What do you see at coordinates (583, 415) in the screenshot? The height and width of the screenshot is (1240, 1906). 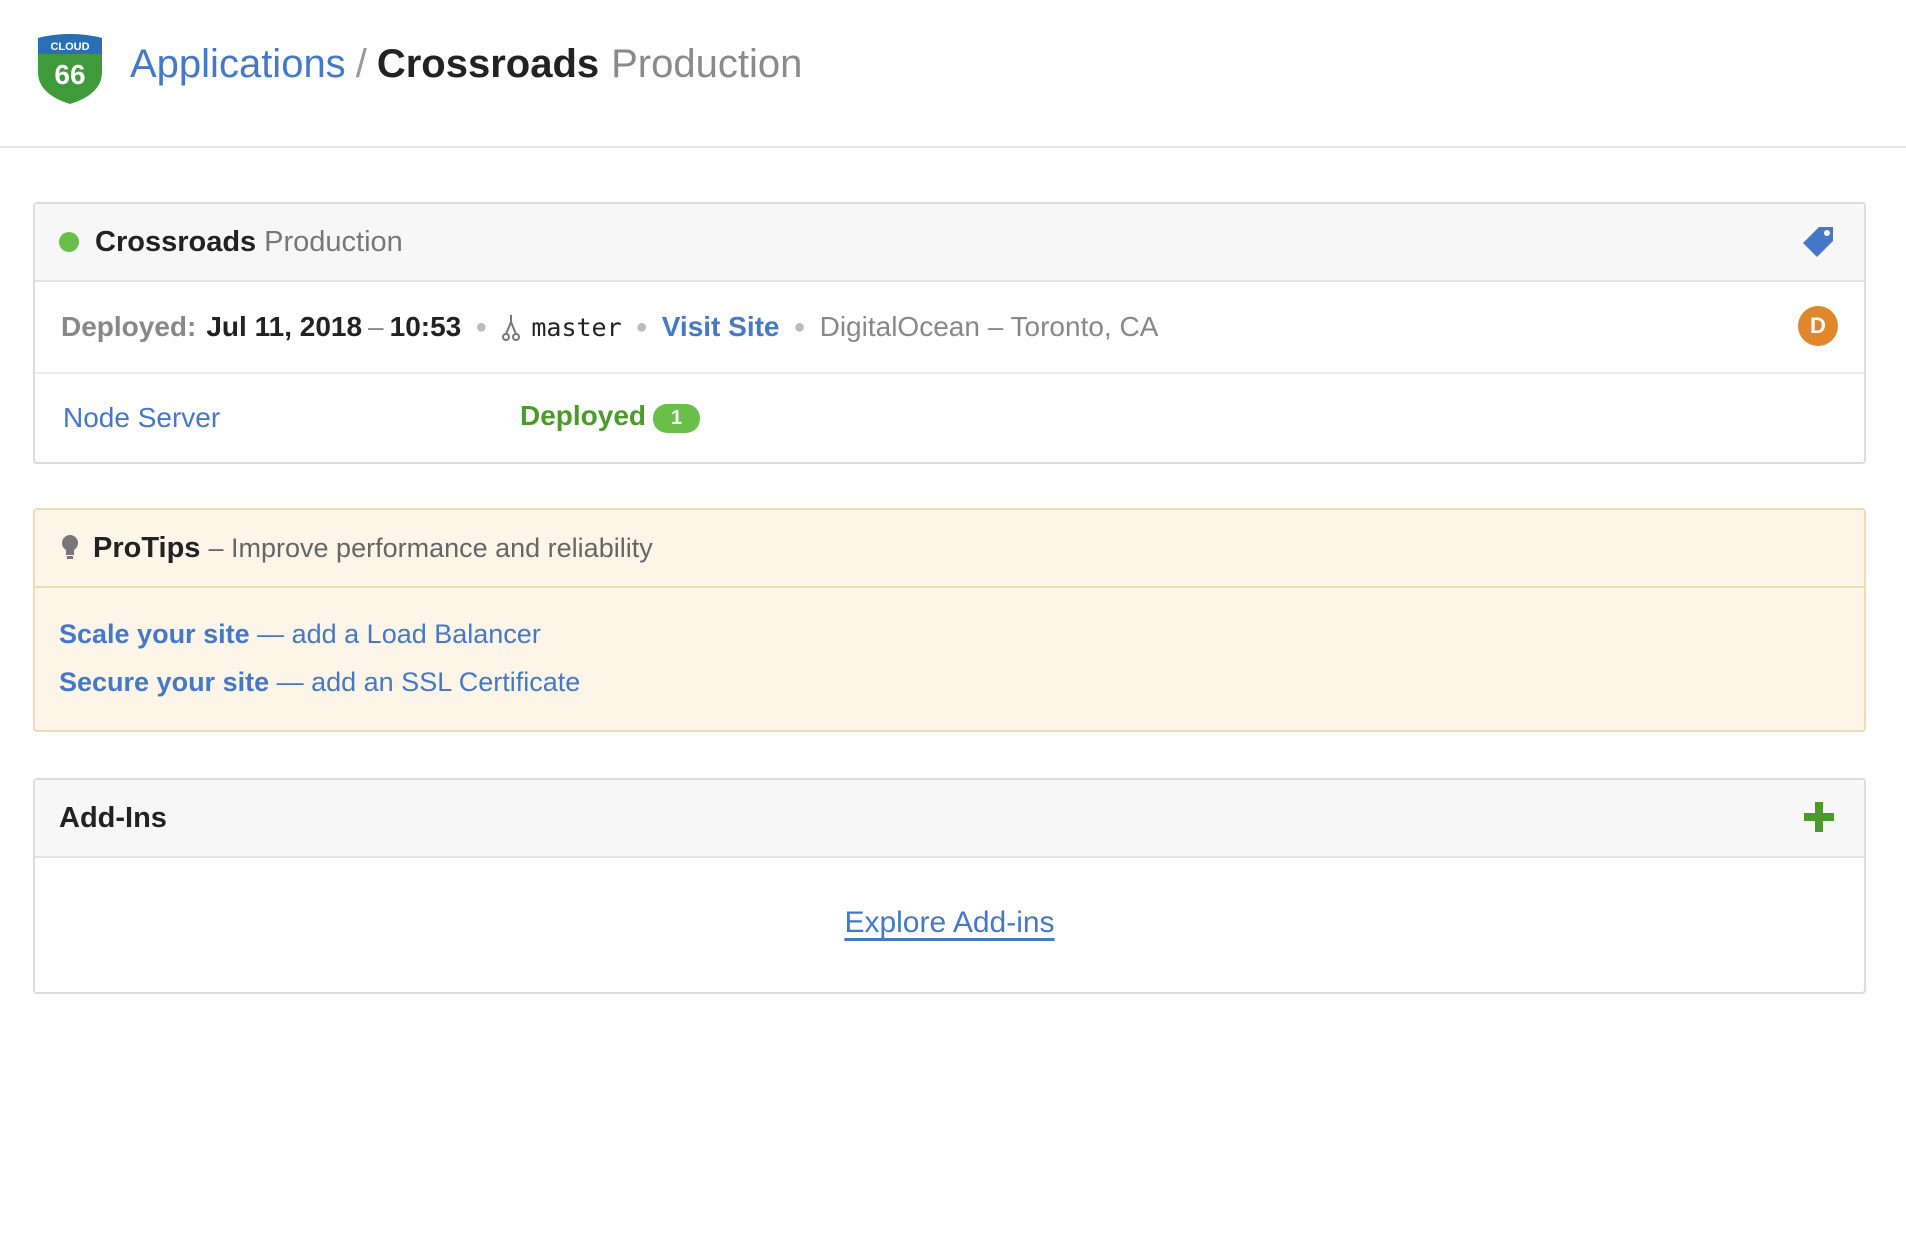 I see `server-status: Deployed` at bounding box center [583, 415].